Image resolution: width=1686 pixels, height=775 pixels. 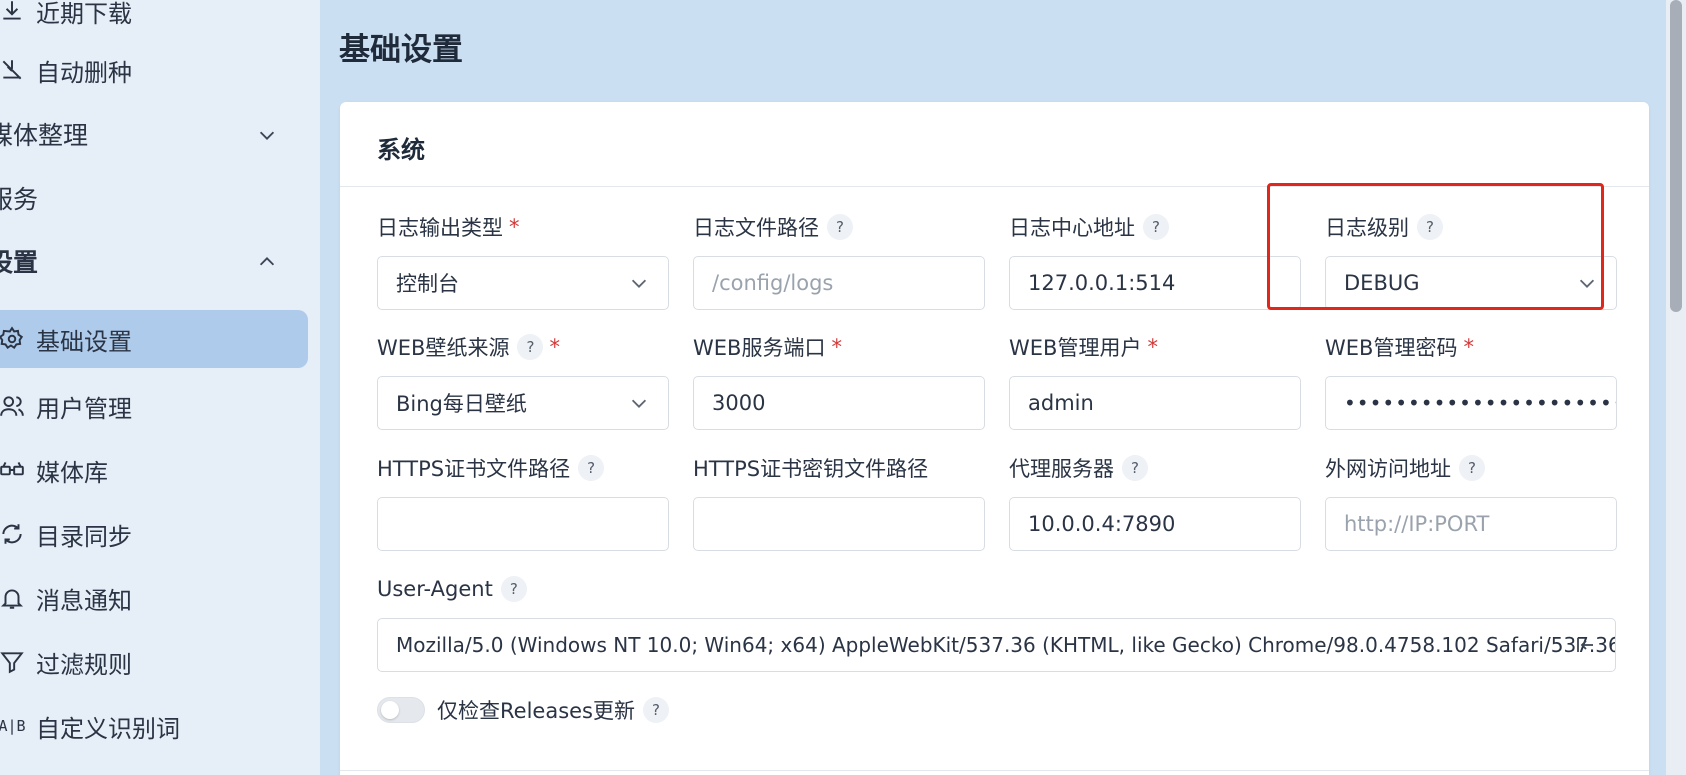 What do you see at coordinates (84, 341) in the screenshot?
I see `sidebar-item-label: 基础设置` at bounding box center [84, 341].